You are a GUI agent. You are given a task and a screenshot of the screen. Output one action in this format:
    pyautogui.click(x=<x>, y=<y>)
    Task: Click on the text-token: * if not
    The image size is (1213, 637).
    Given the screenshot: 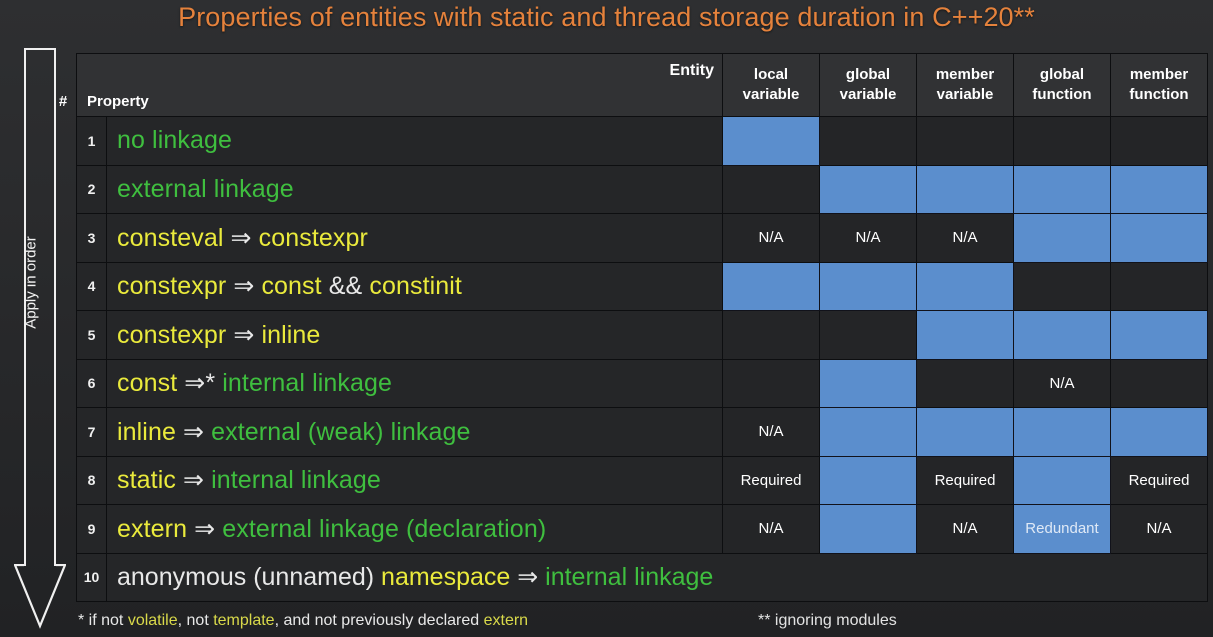 What is the action you would take?
    pyautogui.click(x=103, y=620)
    